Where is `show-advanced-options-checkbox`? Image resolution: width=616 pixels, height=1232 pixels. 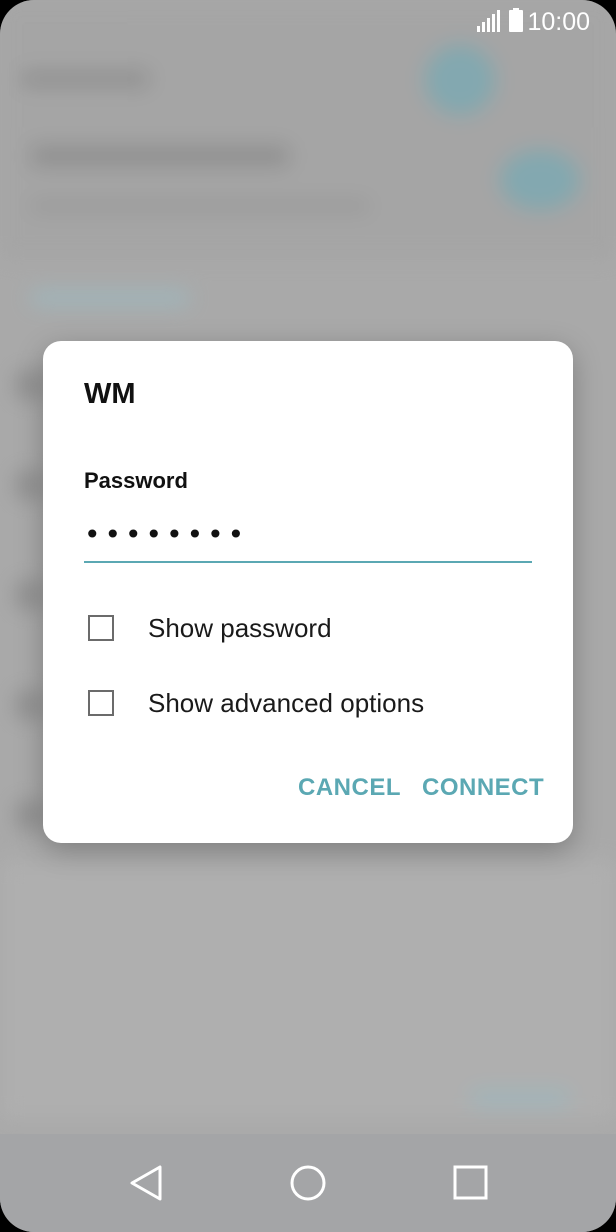
show-advanced-options-checkbox is located at coordinates (101, 703).